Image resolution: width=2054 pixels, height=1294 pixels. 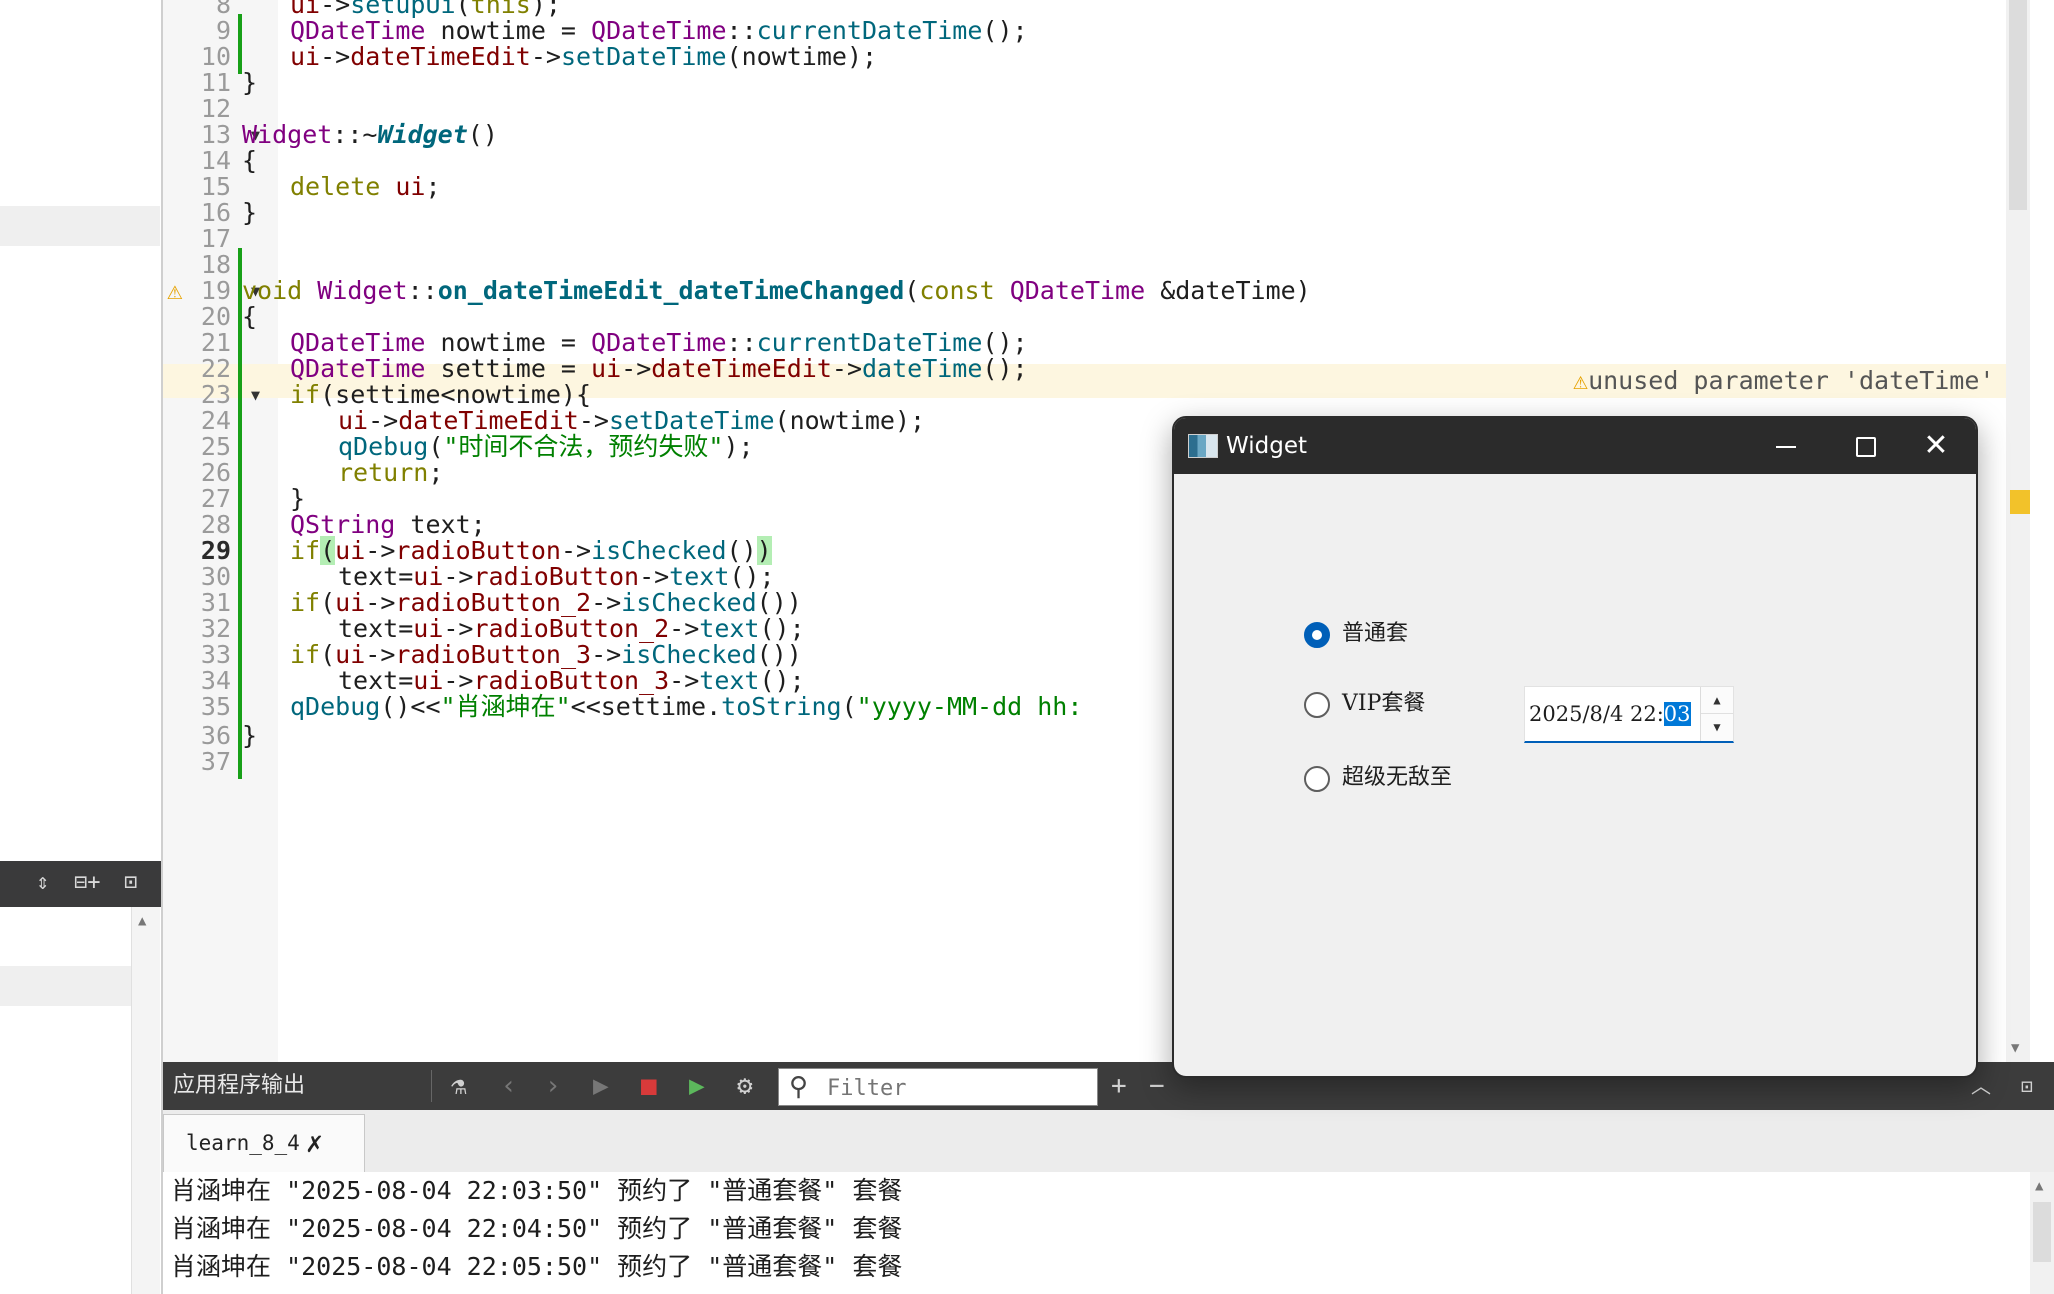 I want to click on sort-updown-icon: ⇕, so click(x=42, y=883).